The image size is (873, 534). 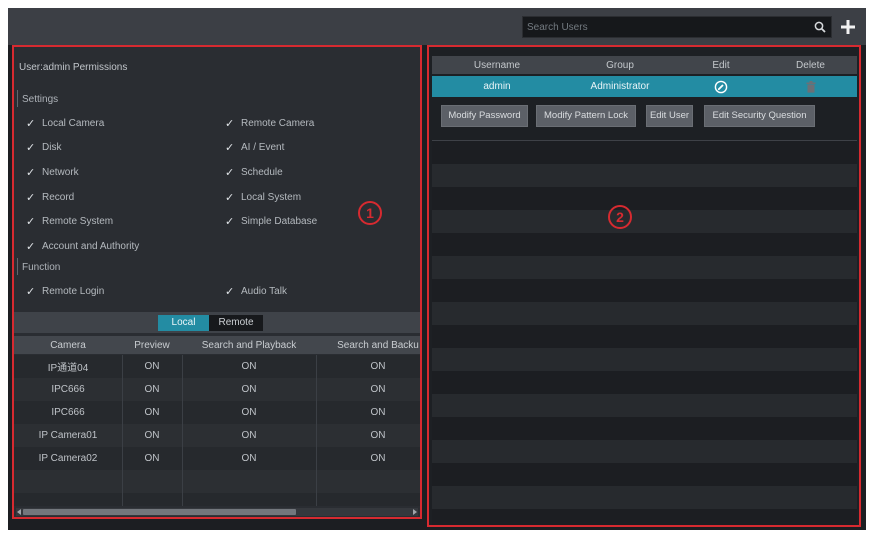 What do you see at coordinates (41, 267) in the screenshot?
I see `section-label-function: Function` at bounding box center [41, 267].